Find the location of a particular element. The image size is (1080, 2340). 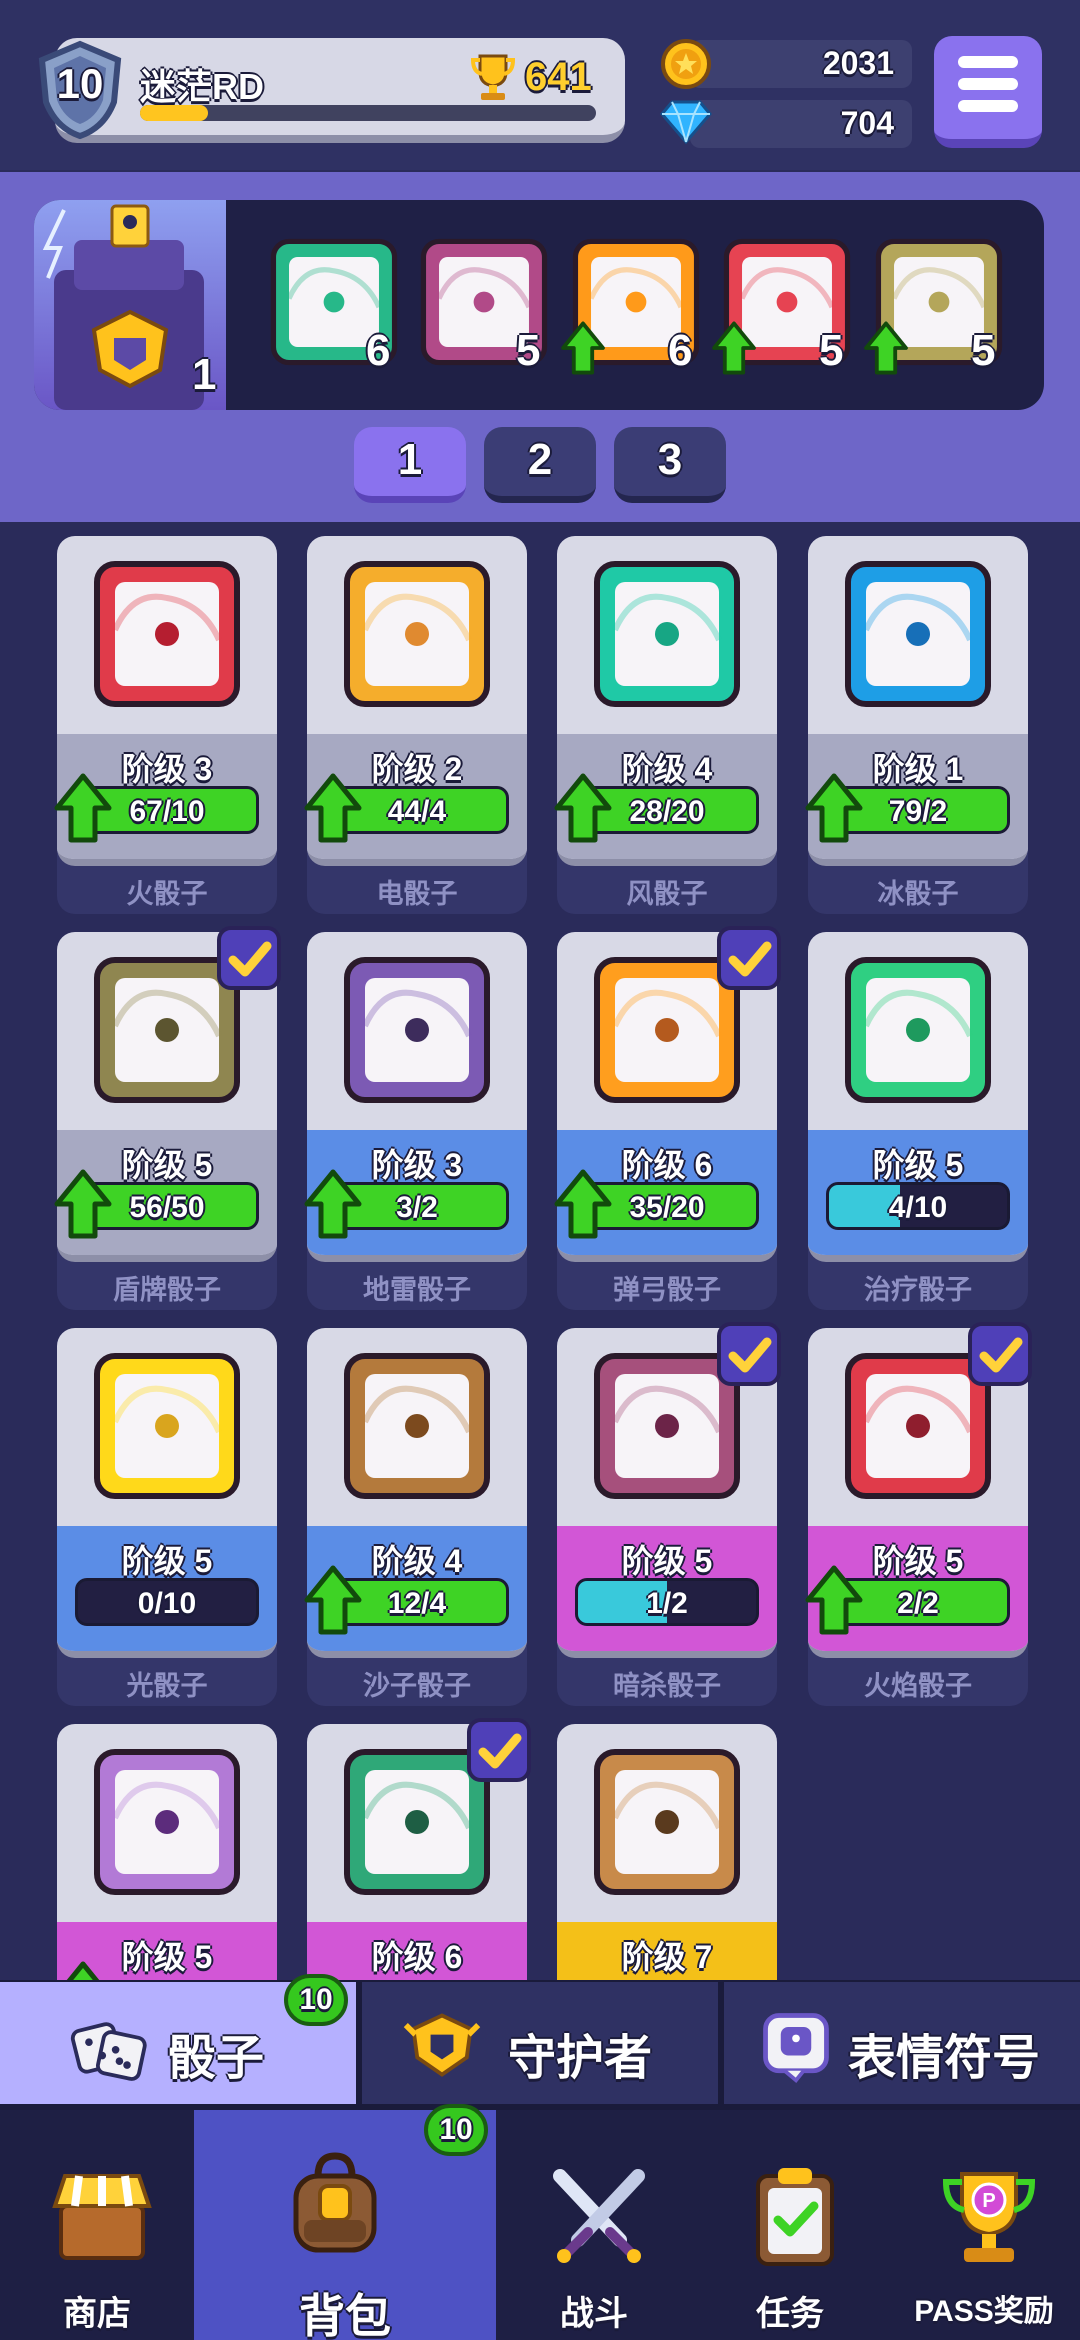

dice-card-body: 阶级 5 4/10 is located at coordinates (918, 1097).